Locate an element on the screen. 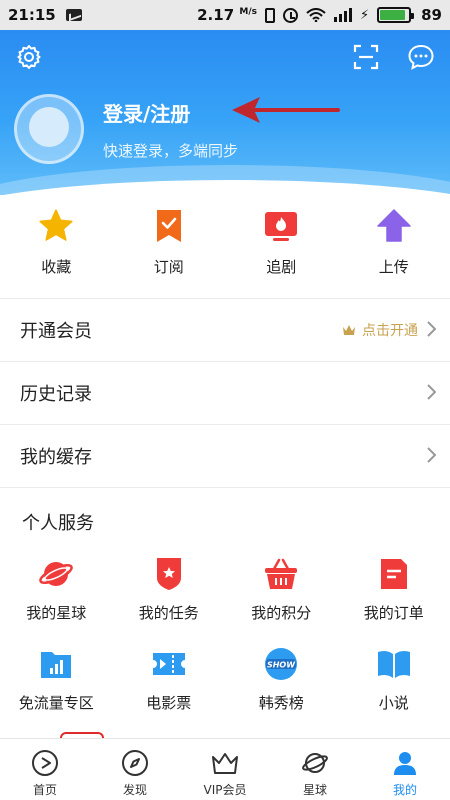 The image size is (450, 800). services-grid-row-2: 免流量专区 电影票 SHOW 韩秀榜 小说 is located at coordinates (225, 679).